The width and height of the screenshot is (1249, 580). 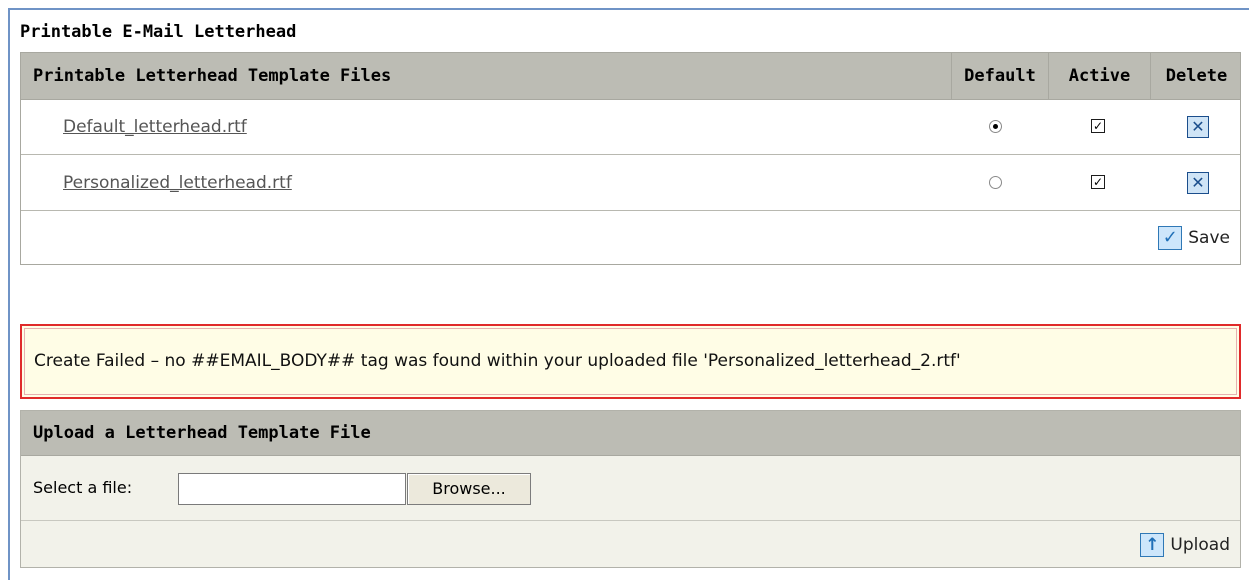 What do you see at coordinates (83, 487) in the screenshot?
I see `select-file-label: Select a file:` at bounding box center [83, 487].